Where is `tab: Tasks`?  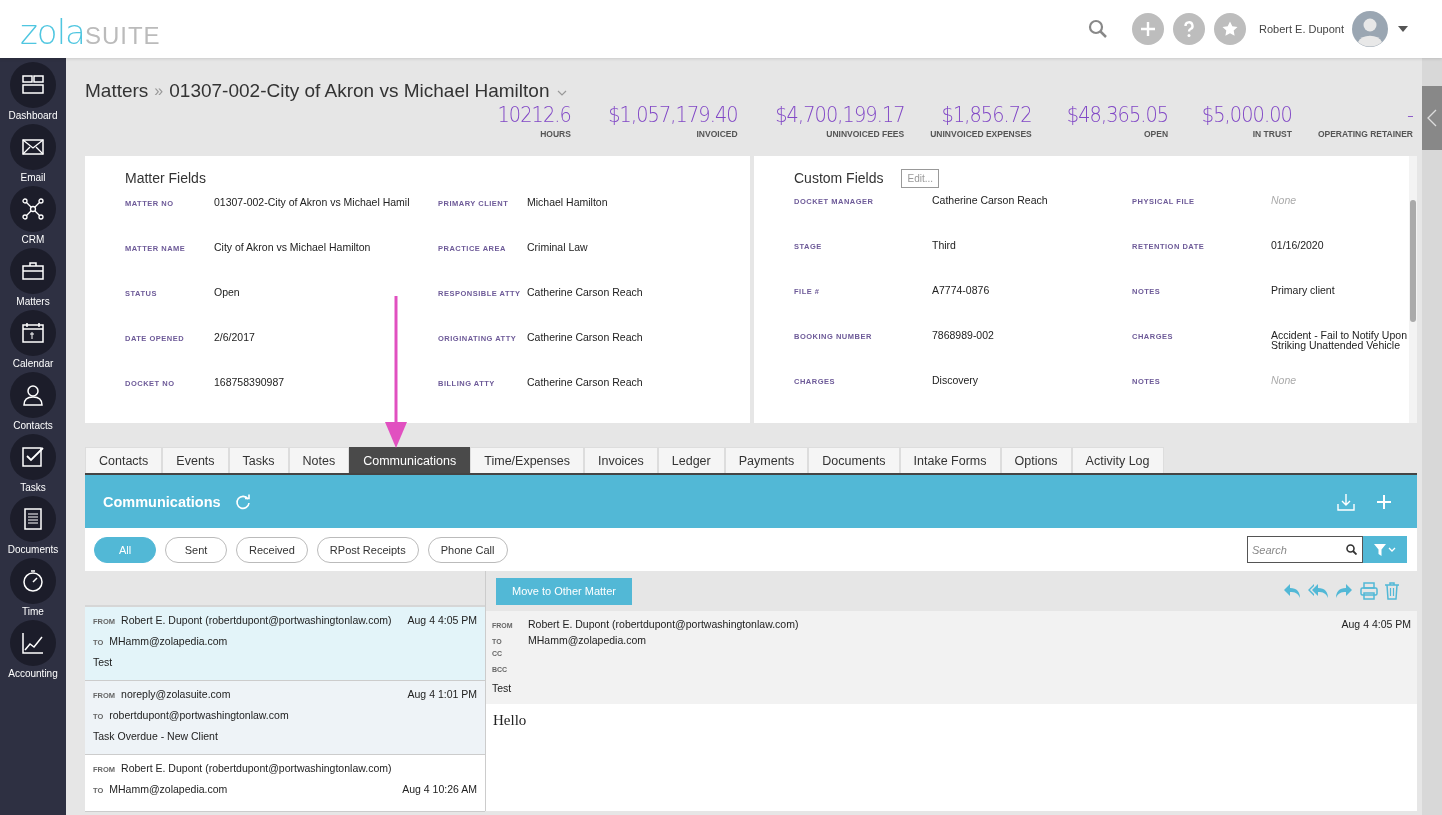 tab: Tasks is located at coordinates (258, 460).